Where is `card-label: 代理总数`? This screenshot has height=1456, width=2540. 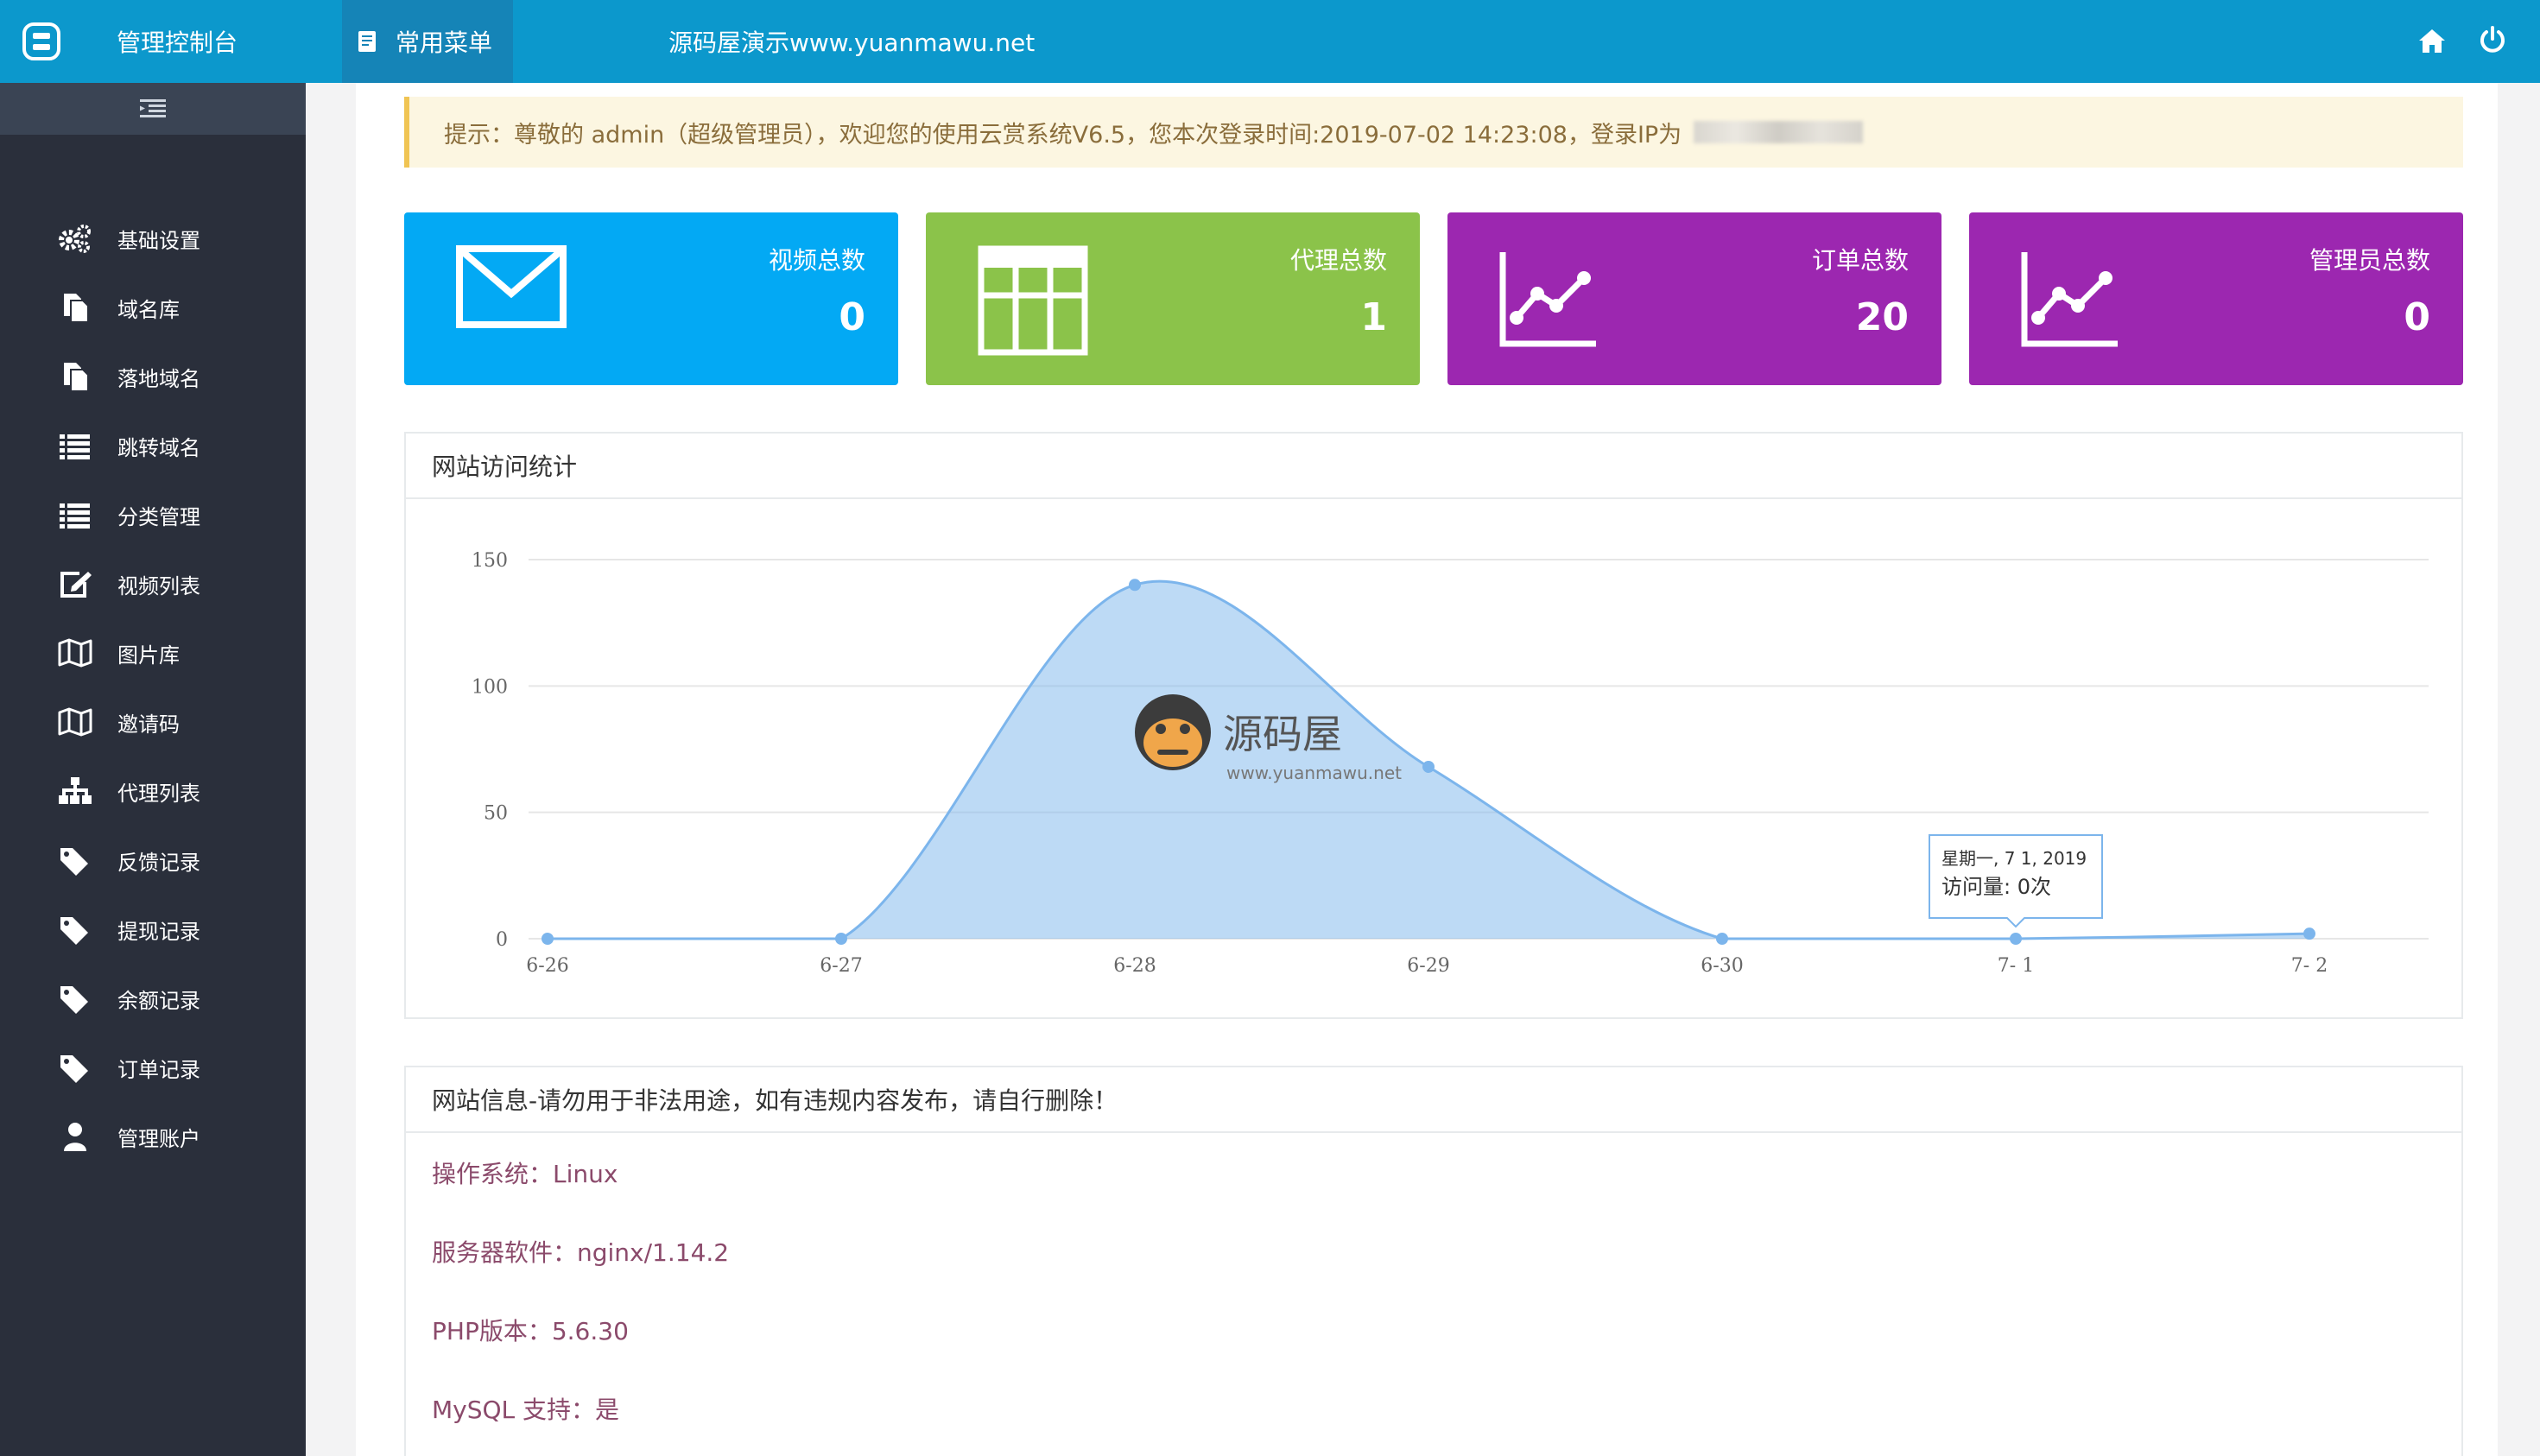 card-label: 代理总数 is located at coordinates (1338, 260).